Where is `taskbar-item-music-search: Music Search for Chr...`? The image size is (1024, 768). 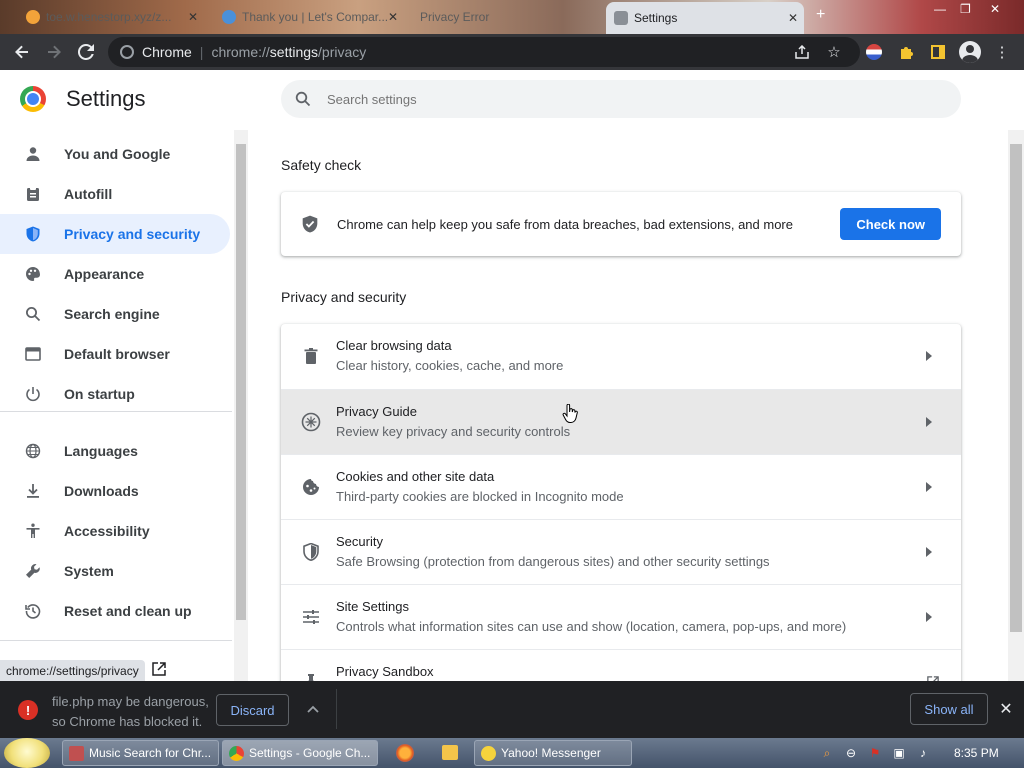 taskbar-item-music-search: Music Search for Chr... is located at coordinates (140, 753).